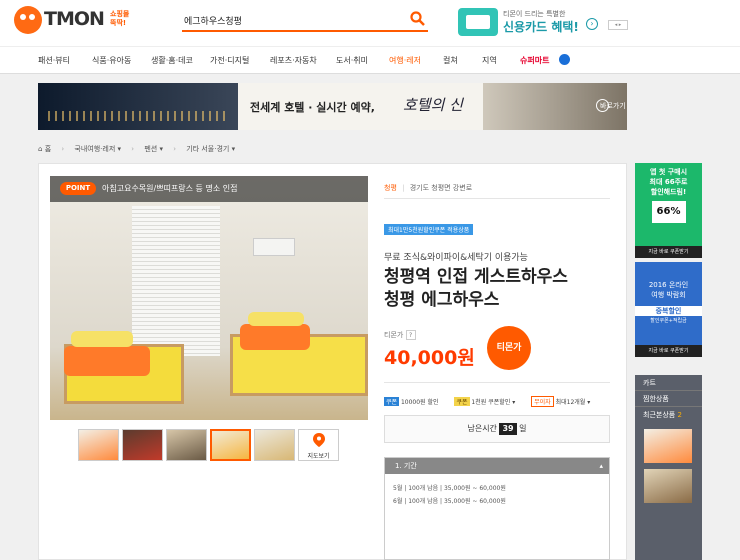 The height and width of the screenshot is (560, 740). Describe the element at coordinates (392, 401) in the screenshot. I see `coupon-icon: 쿠폰` at that location.